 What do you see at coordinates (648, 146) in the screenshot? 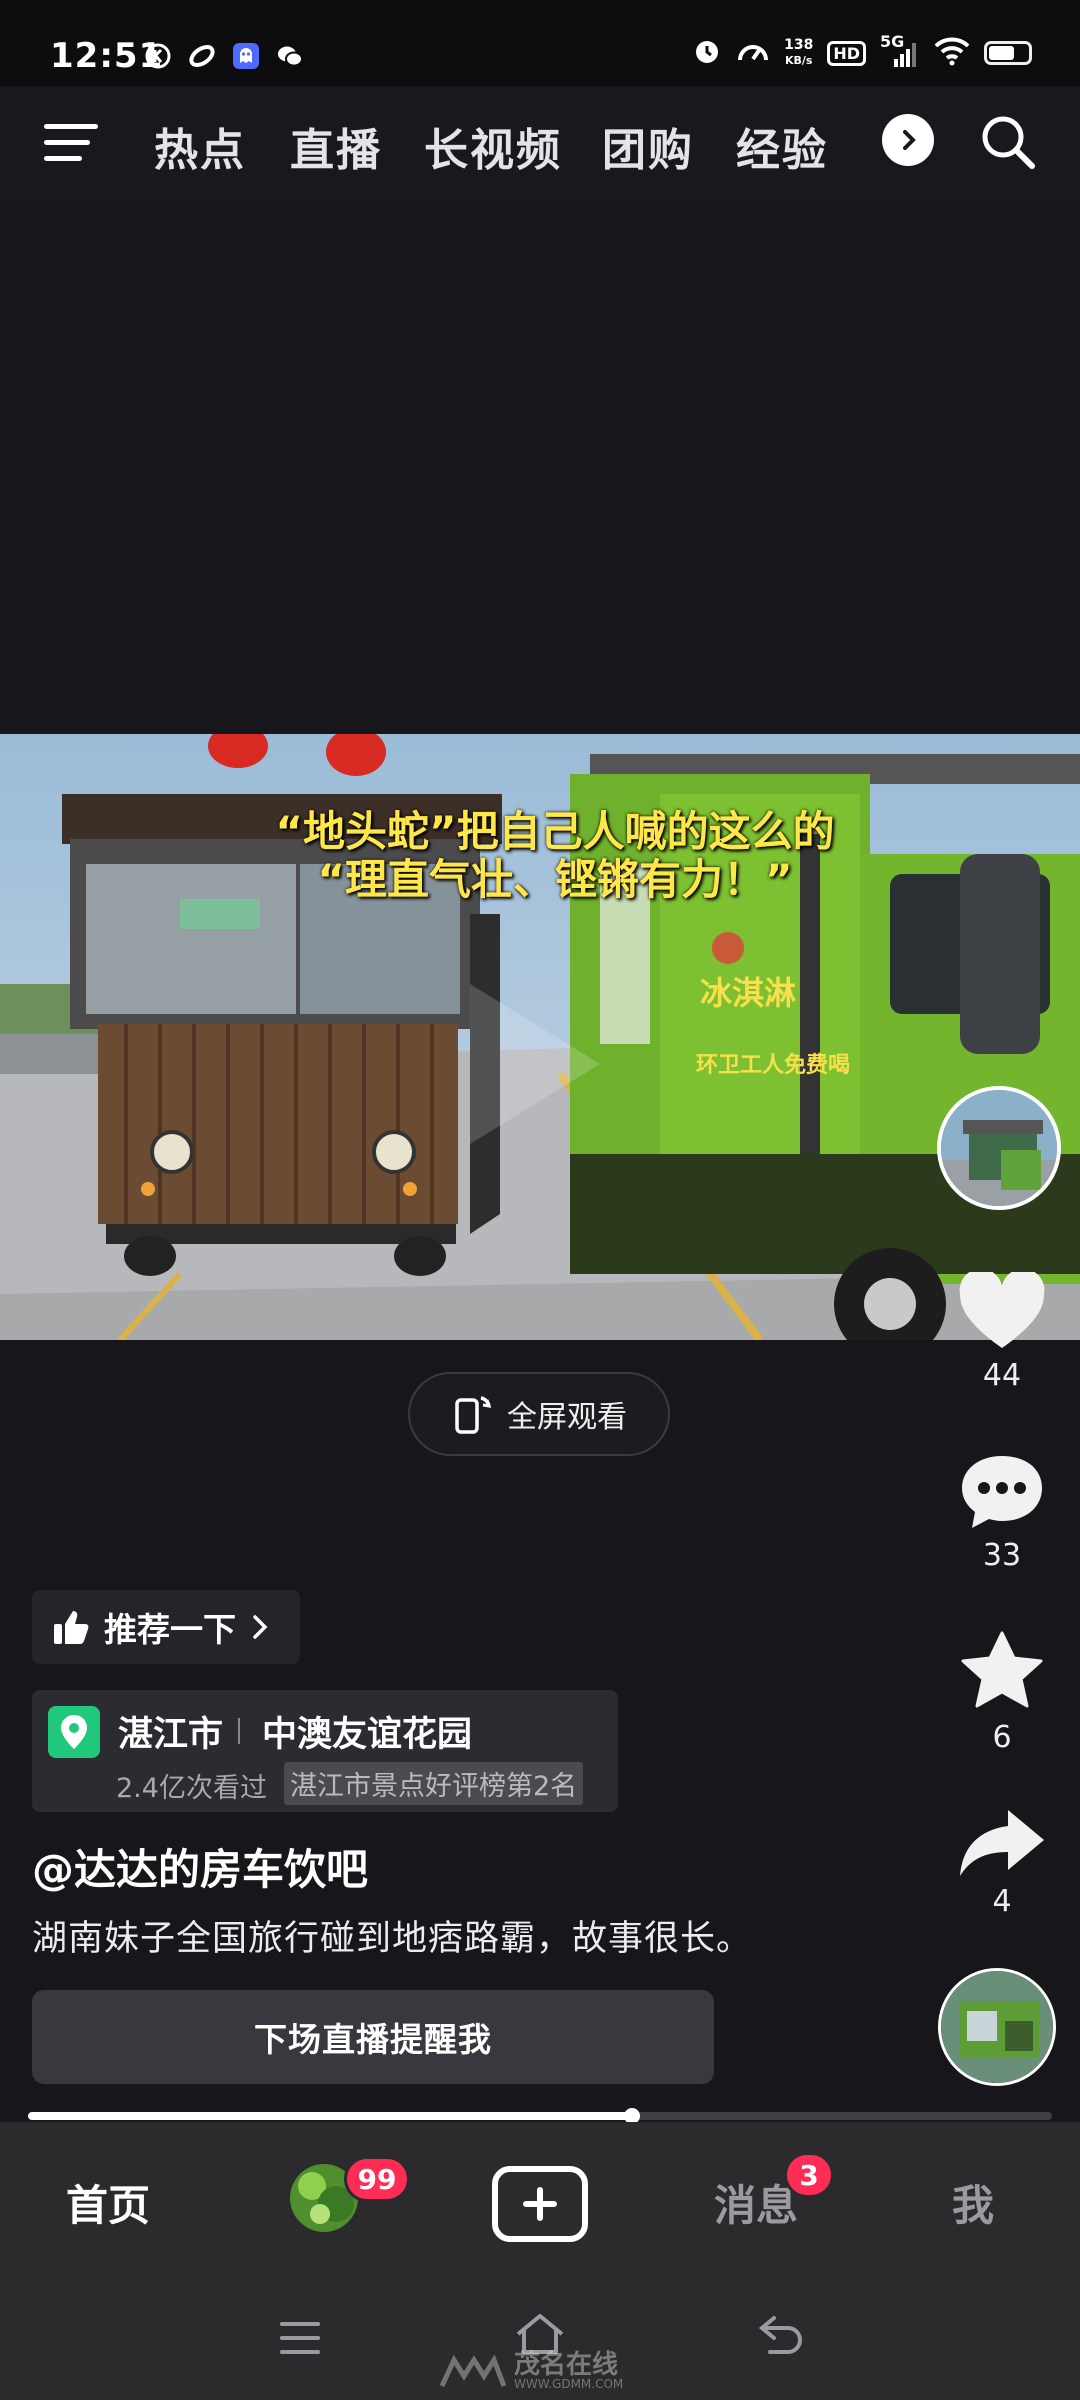
I see `tab-group-buy: 团购` at bounding box center [648, 146].